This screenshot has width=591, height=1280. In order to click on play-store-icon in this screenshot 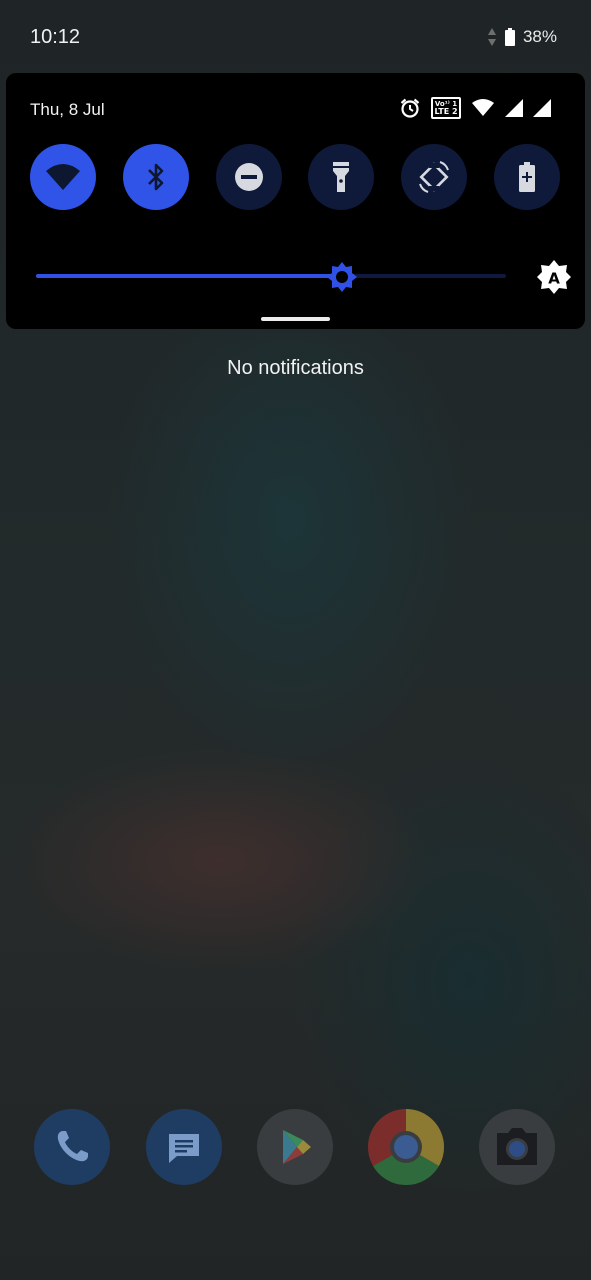, I will do `click(297, 1147)`.